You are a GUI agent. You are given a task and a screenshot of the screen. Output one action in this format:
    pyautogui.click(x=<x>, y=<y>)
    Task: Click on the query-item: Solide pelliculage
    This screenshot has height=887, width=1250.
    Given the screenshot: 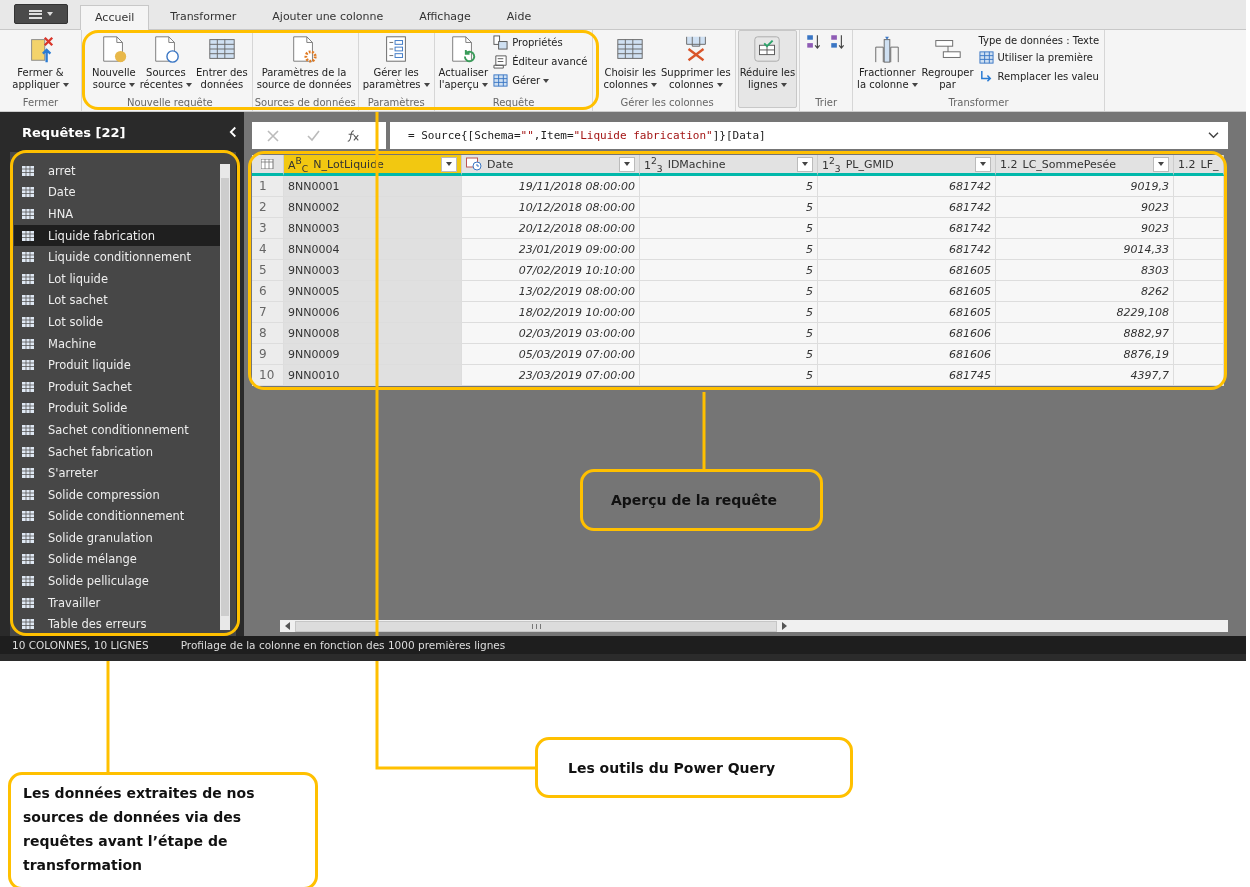 What is the action you would take?
    pyautogui.click(x=117, y=581)
    